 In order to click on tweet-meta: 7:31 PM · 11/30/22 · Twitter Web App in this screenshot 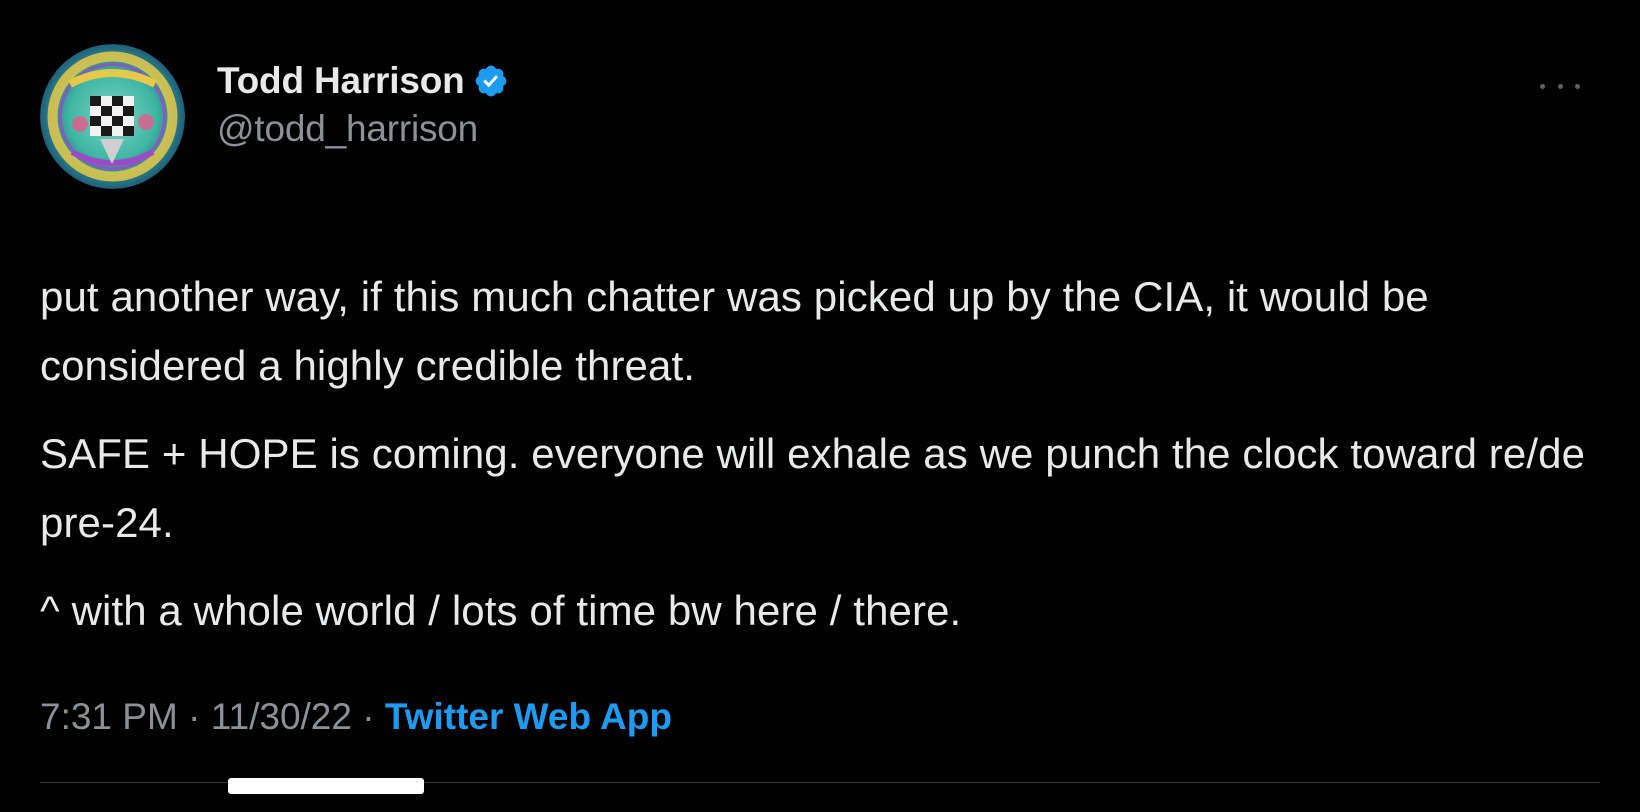, I will do `click(356, 717)`.